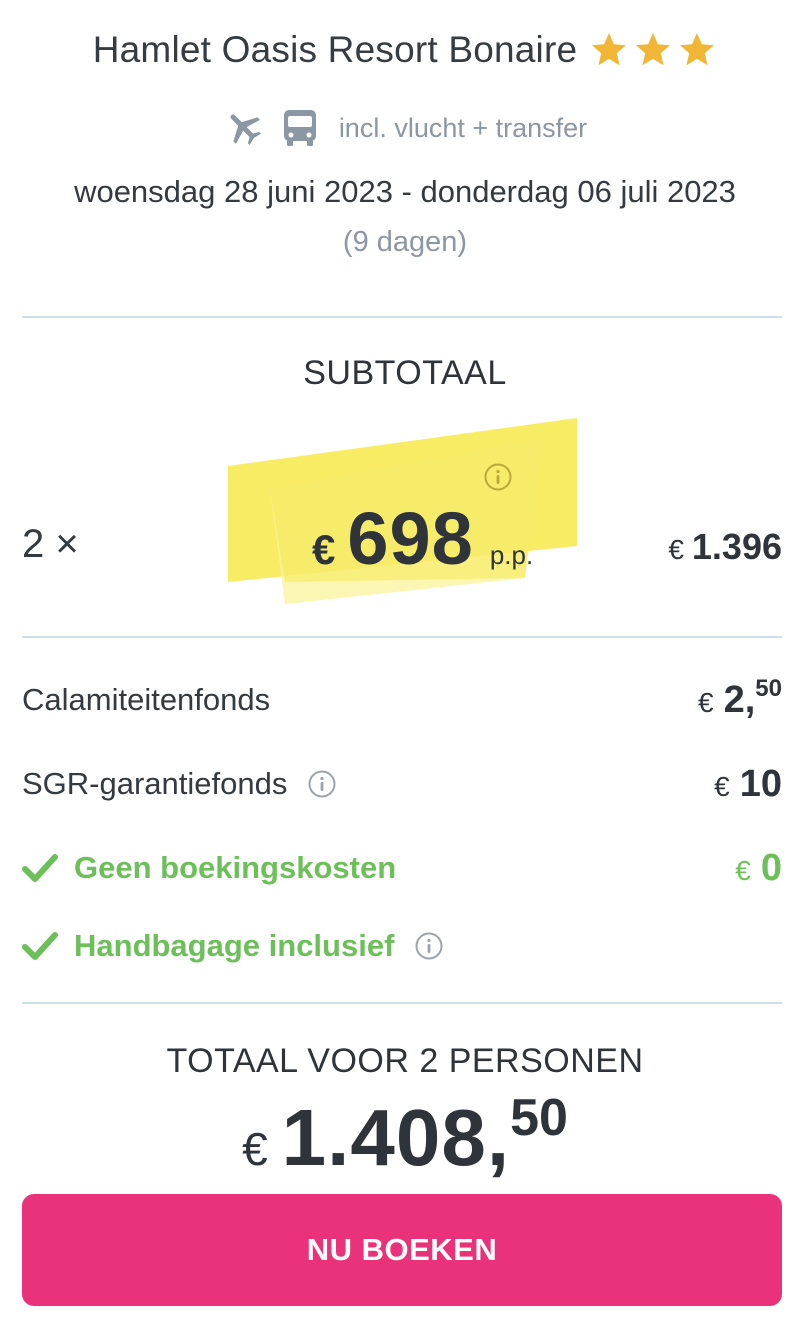  Describe the element at coordinates (498, 477) in the screenshot. I see `price-info-icon` at that location.